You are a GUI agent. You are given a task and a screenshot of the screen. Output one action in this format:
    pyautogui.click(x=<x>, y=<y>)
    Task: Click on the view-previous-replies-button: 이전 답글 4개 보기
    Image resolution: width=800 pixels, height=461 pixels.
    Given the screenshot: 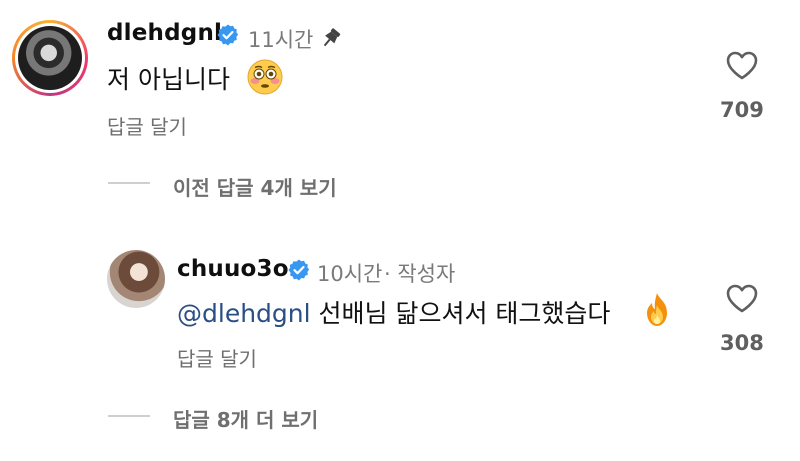 What is the action you would take?
    pyautogui.click(x=255, y=186)
    